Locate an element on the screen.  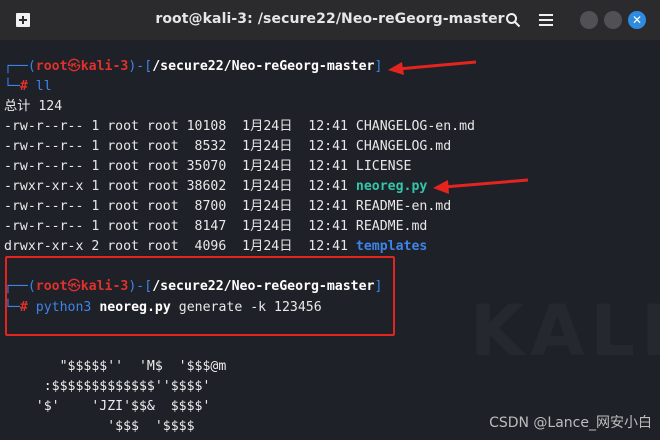
close-button: ✕ is located at coordinates (637, 20).